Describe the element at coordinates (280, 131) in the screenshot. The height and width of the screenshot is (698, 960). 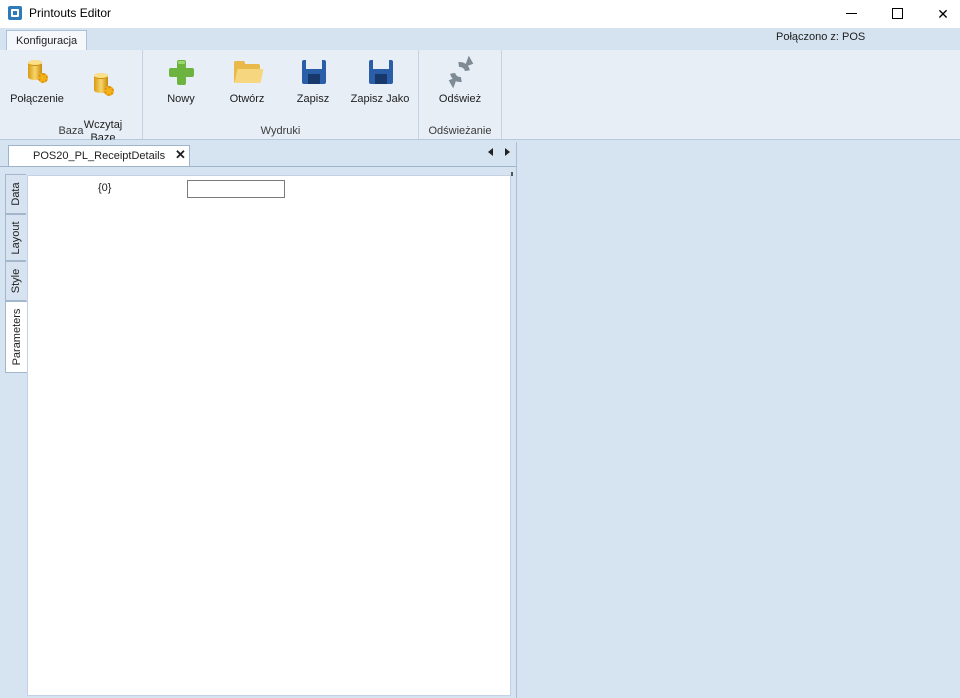
I see `group-label-wydruki: Wydruki` at that location.